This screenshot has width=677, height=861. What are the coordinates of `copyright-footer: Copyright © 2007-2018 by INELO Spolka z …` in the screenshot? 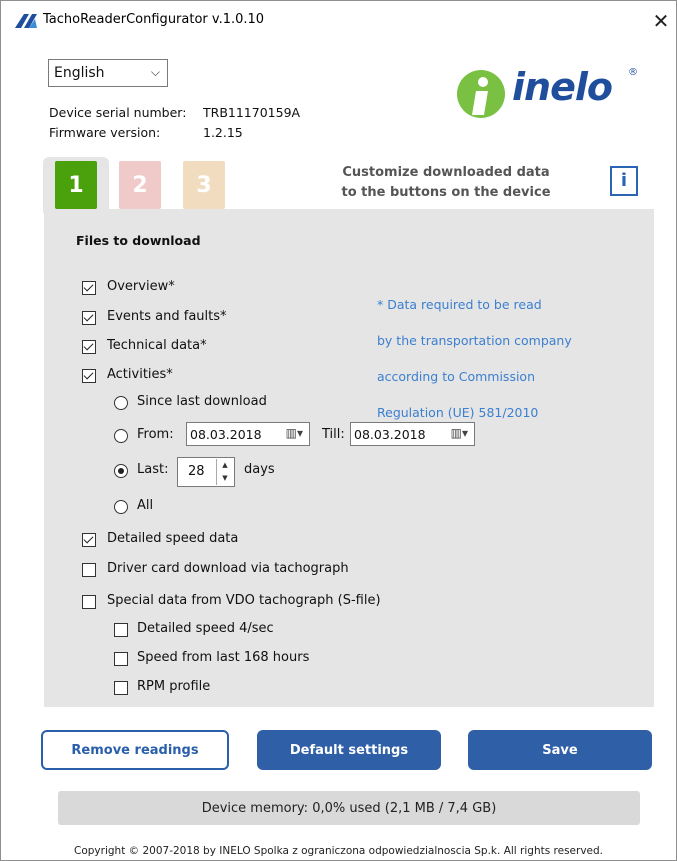 It's located at (338, 851).